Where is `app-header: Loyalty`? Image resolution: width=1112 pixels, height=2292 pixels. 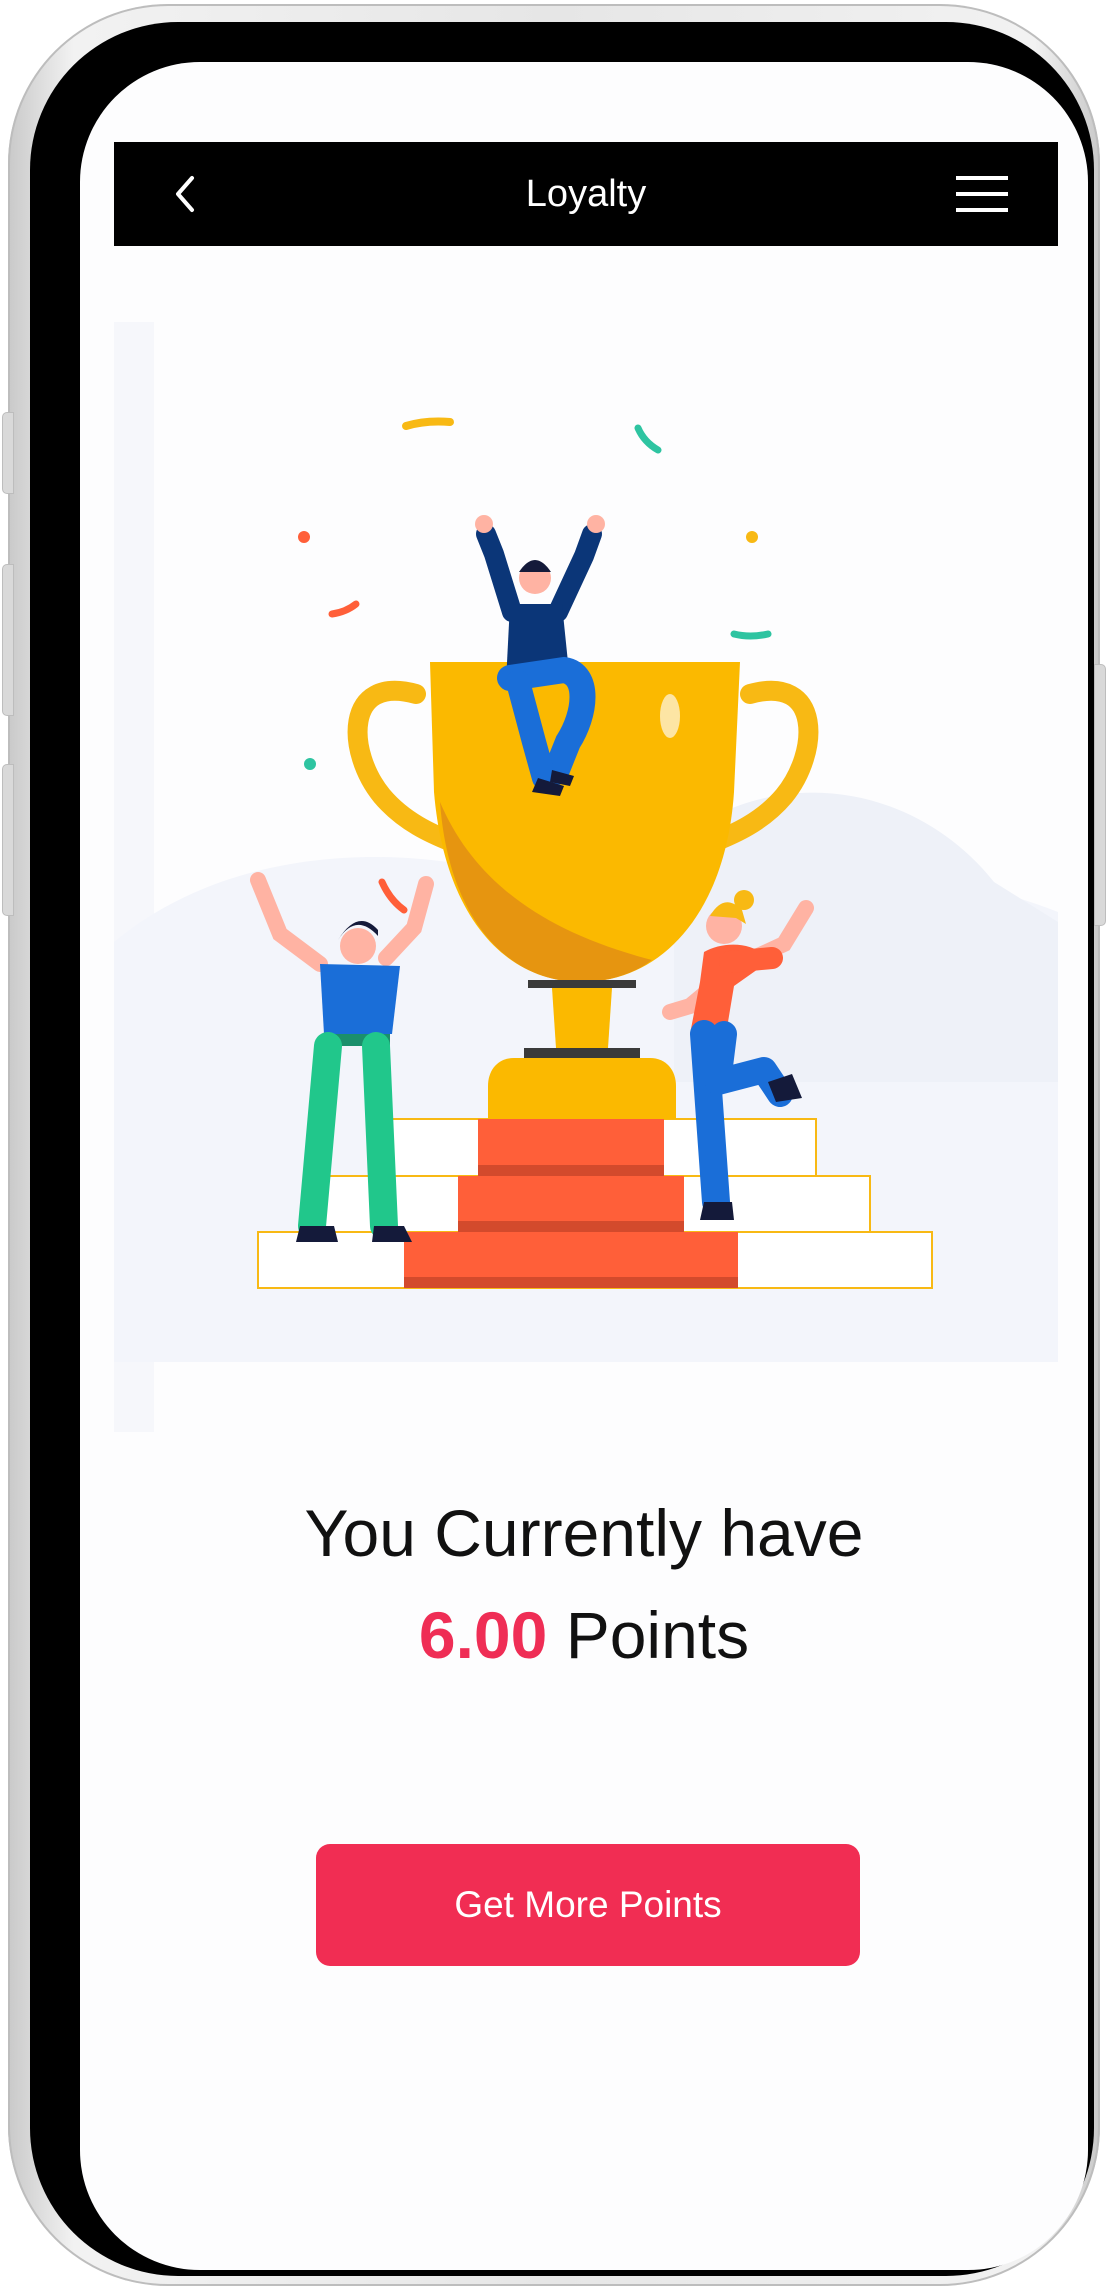
app-header: Loyalty is located at coordinates (586, 194).